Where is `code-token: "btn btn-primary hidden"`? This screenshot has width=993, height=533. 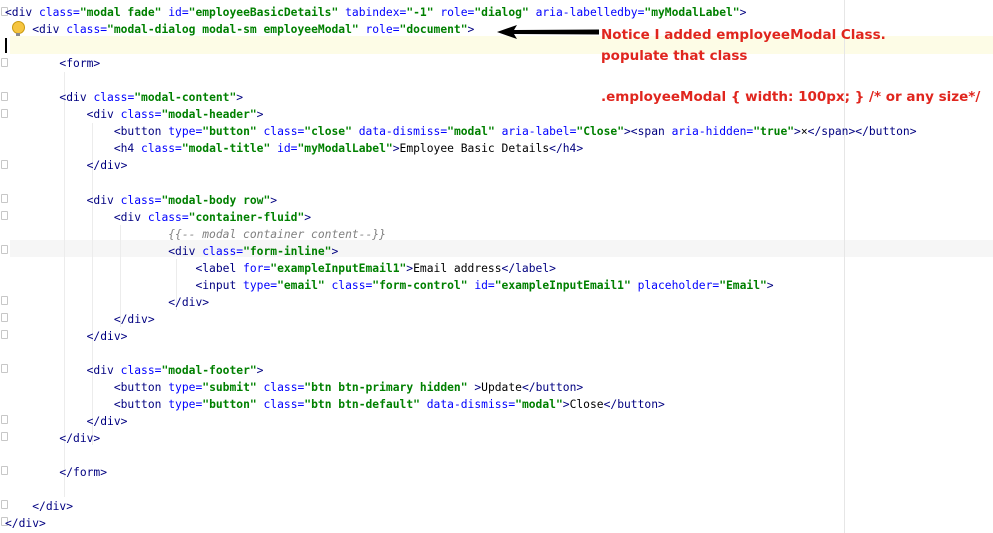 code-token: "btn btn-primary hidden" is located at coordinates (389, 388).